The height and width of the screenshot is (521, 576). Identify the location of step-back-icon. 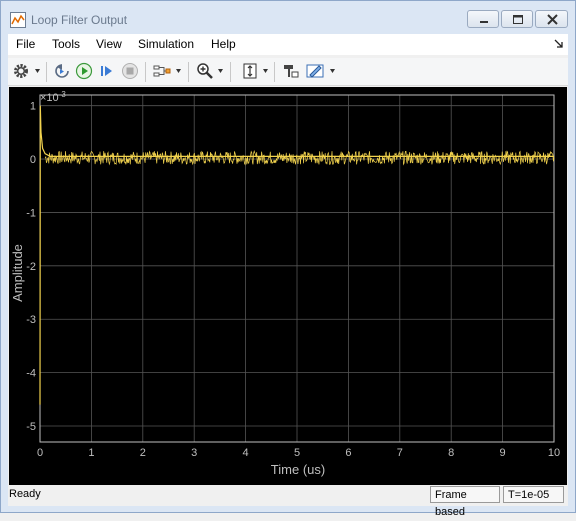
(62, 71).